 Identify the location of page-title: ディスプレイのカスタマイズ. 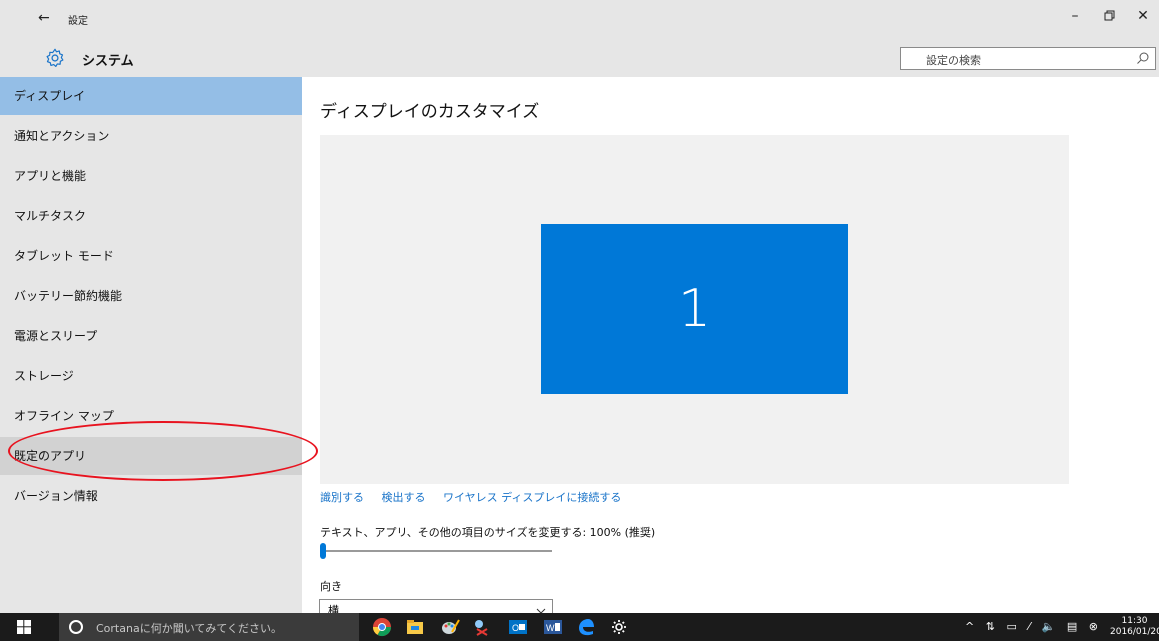
(430, 112).